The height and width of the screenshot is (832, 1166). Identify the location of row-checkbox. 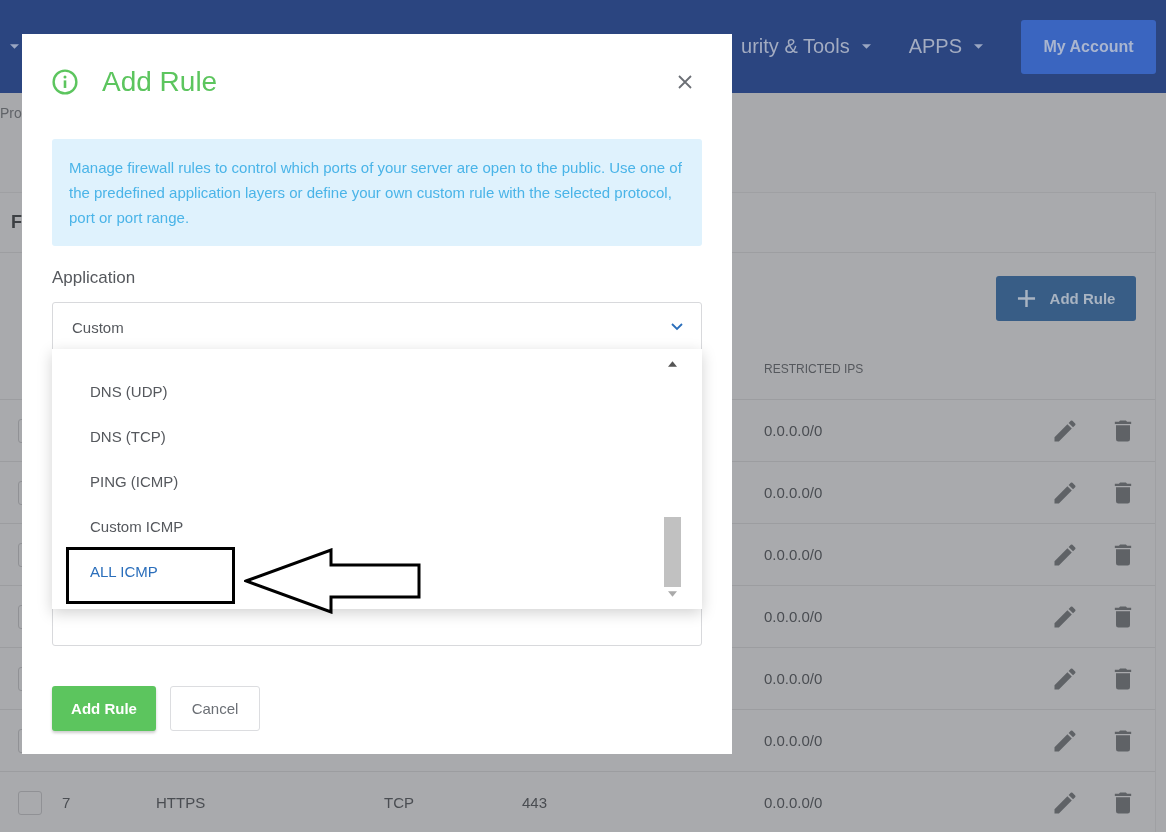
(30, 802).